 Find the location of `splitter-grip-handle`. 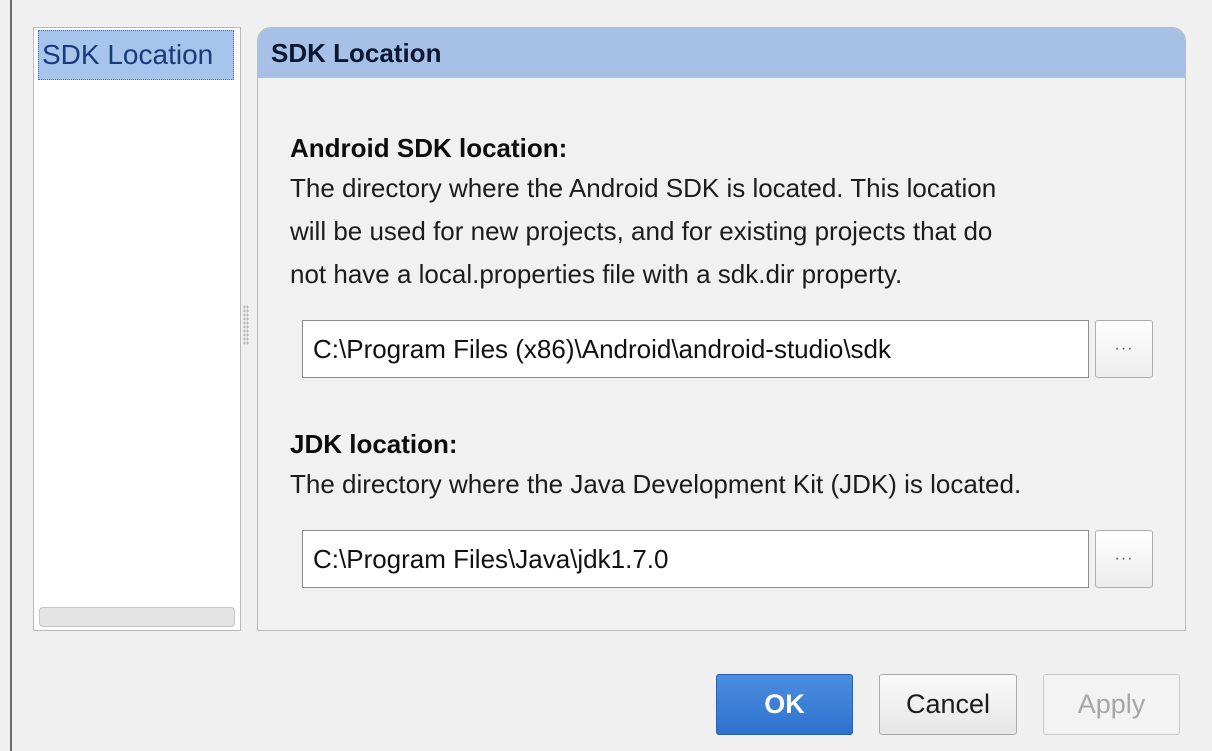

splitter-grip-handle is located at coordinates (246, 325).